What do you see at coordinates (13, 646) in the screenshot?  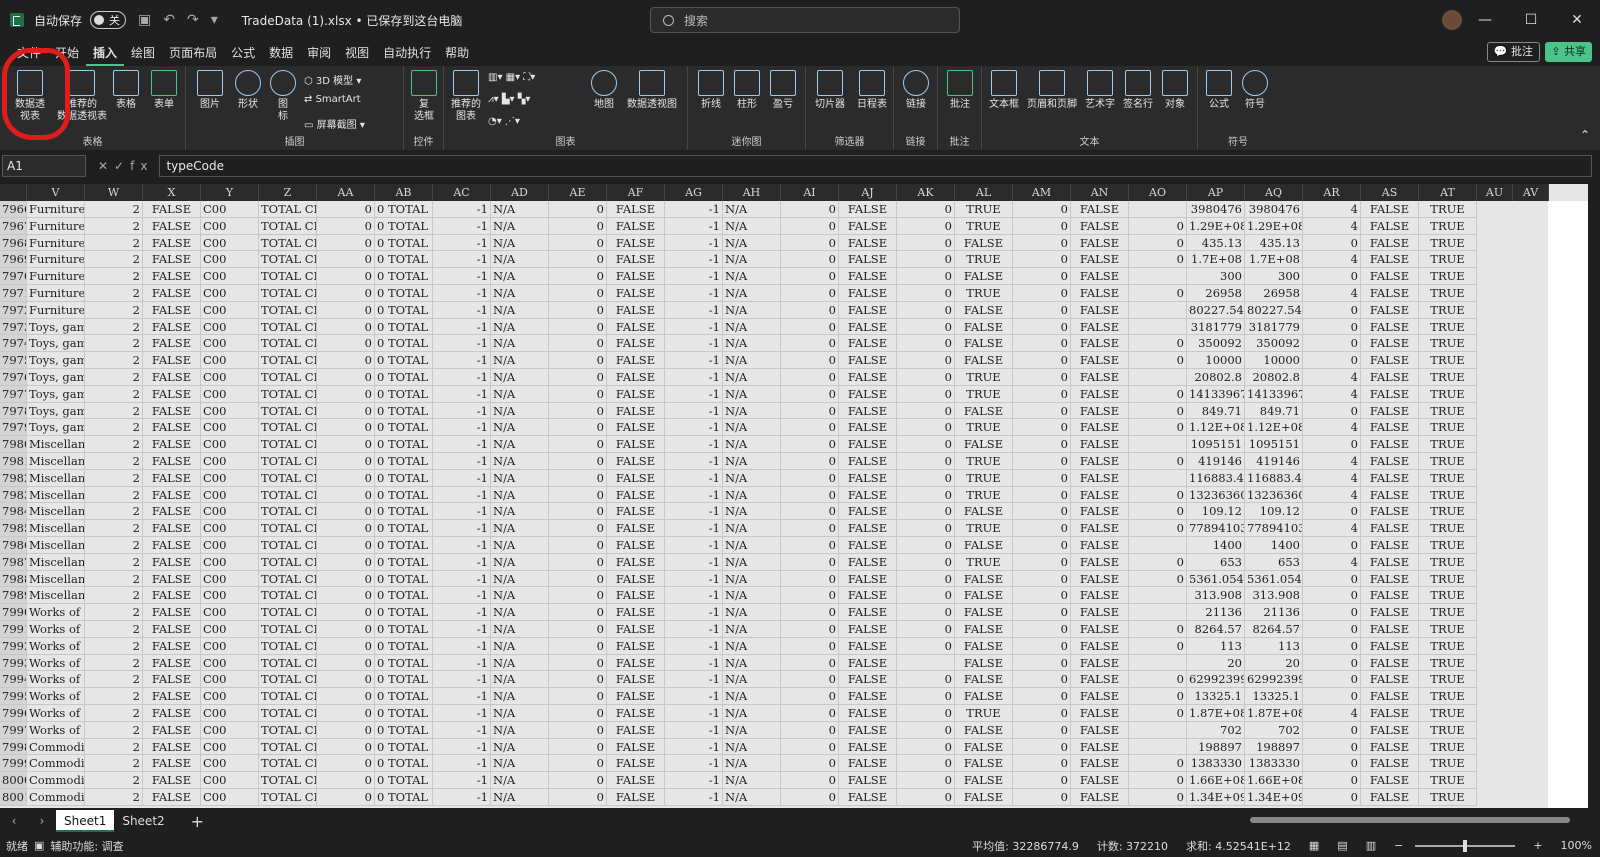 I see `row-header: 7992` at bounding box center [13, 646].